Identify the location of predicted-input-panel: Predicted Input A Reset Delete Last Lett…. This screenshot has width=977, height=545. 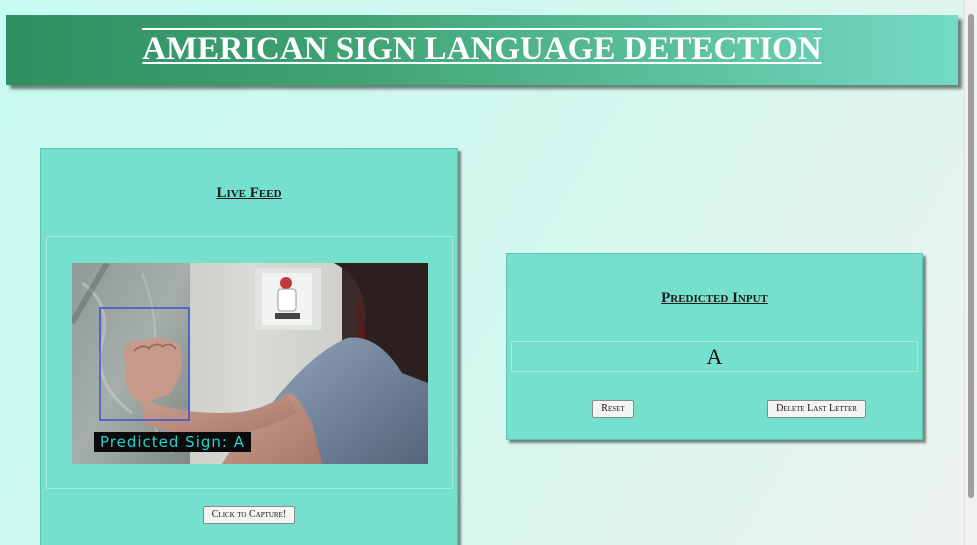
(714, 346).